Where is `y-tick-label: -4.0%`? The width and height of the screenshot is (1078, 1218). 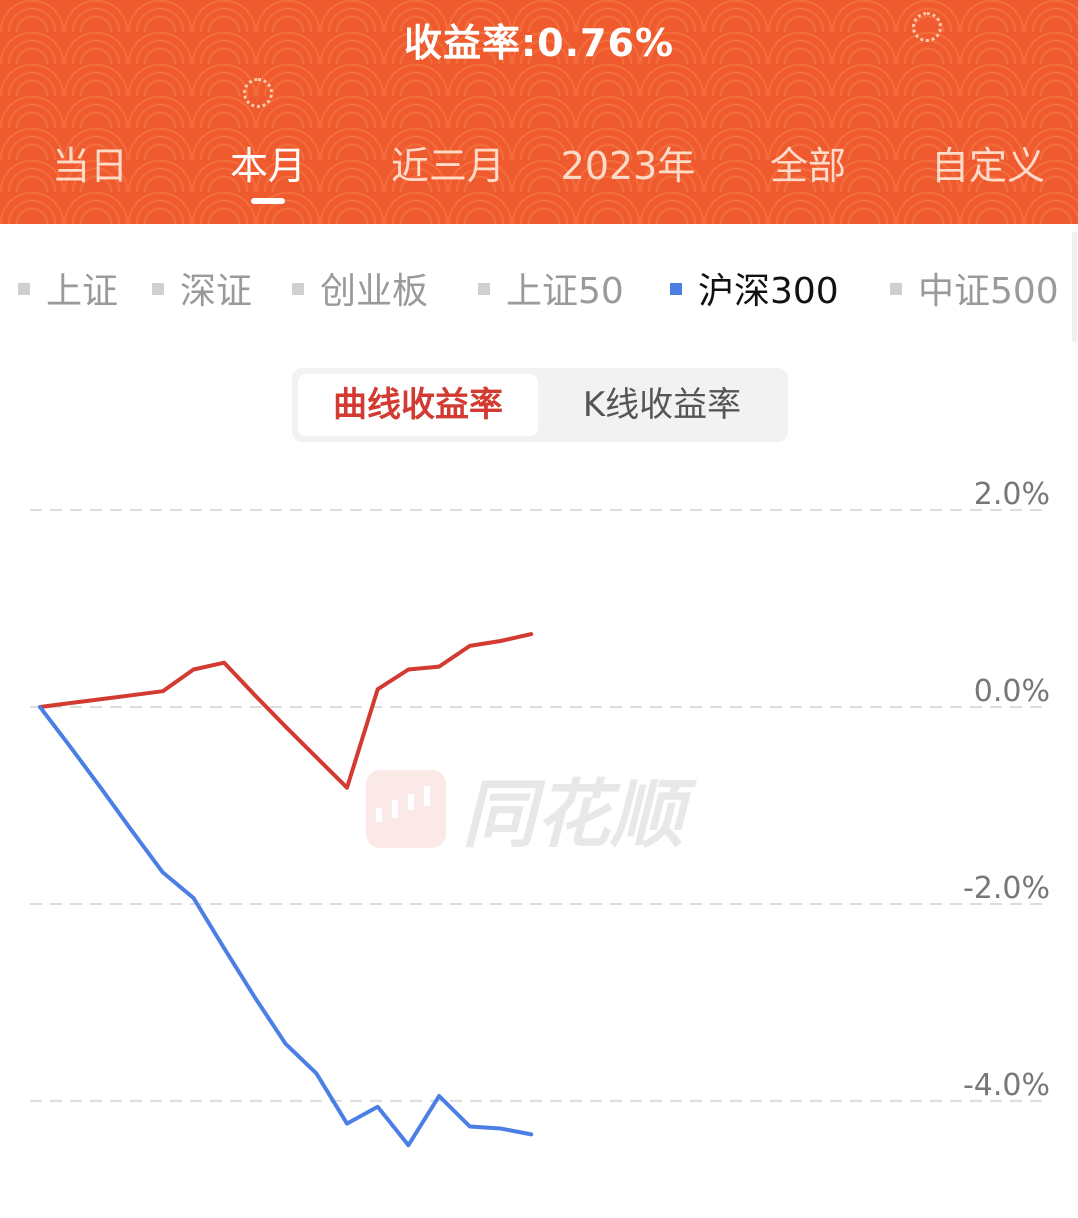
y-tick-label: -4.0% is located at coordinates (1006, 1085).